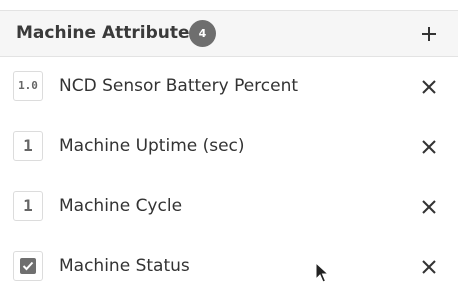 The height and width of the screenshot is (304, 458). I want to click on checkbox-icon, so click(28, 266).